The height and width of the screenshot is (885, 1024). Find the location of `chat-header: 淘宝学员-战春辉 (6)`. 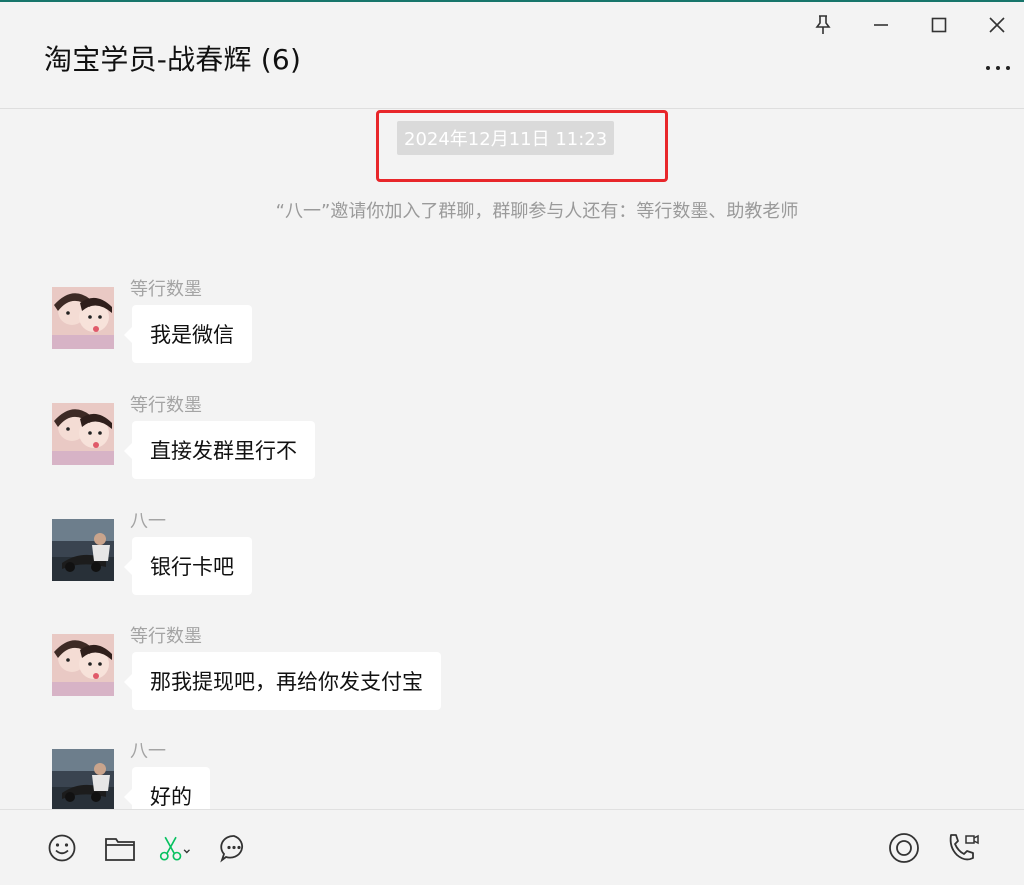

chat-header: 淘宝学员-战春辉 (6) is located at coordinates (512, 55).